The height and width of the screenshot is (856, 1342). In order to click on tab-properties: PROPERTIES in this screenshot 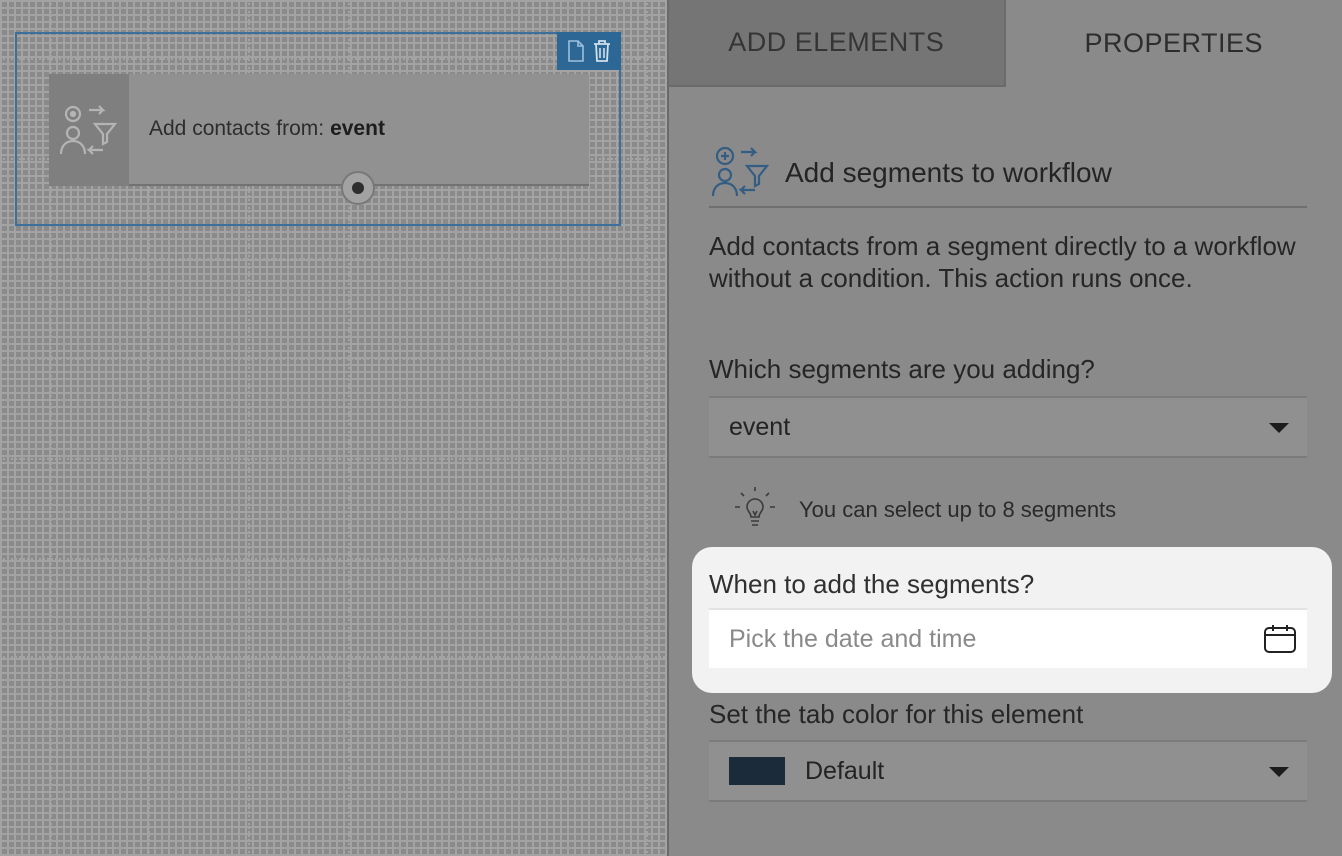, I will do `click(1173, 43)`.